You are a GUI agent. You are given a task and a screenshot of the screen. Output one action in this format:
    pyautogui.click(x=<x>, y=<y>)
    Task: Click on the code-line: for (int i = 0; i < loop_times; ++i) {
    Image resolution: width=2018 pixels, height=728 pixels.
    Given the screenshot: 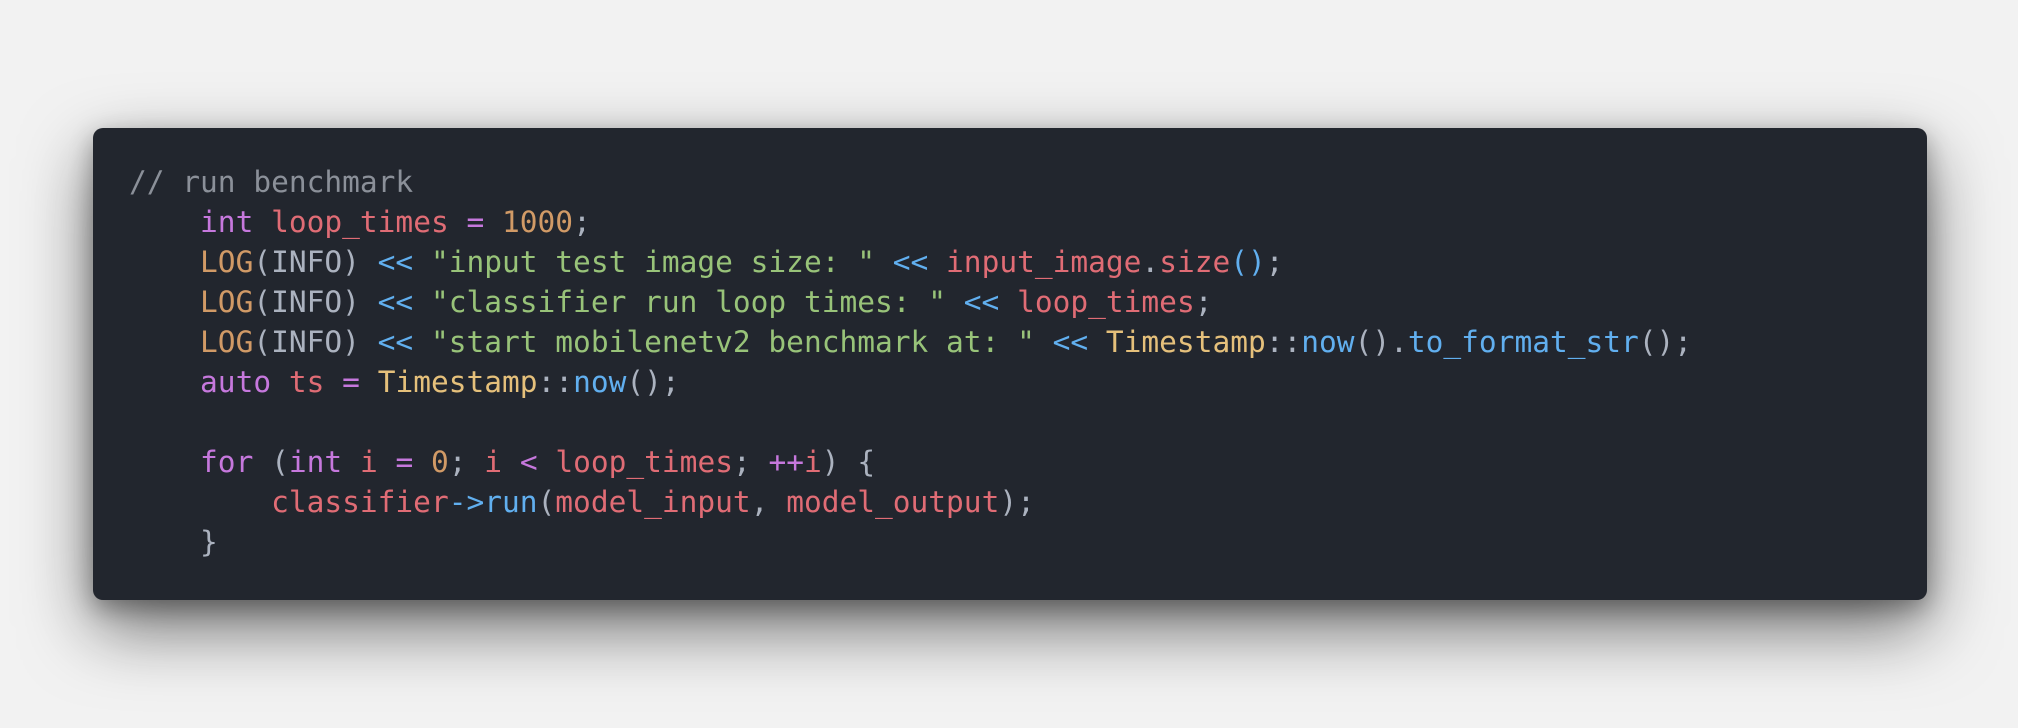 What is the action you would take?
    pyautogui.click(x=1028, y=462)
    